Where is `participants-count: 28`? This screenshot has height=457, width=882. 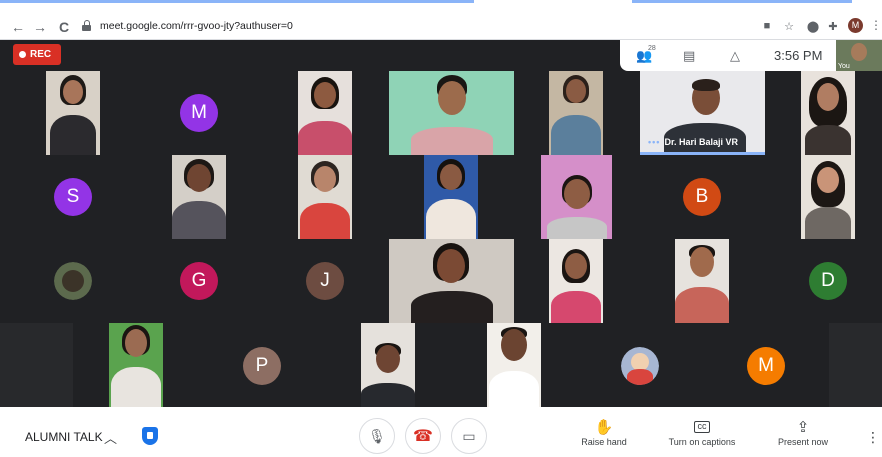
participants-count: 28 is located at coordinates (652, 48).